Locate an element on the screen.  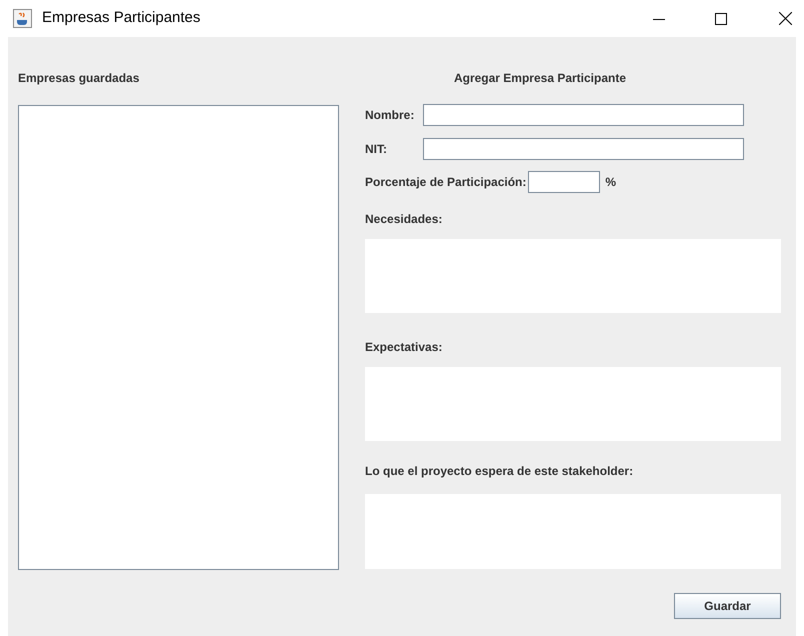
field-label: Nombre: is located at coordinates (390, 115).